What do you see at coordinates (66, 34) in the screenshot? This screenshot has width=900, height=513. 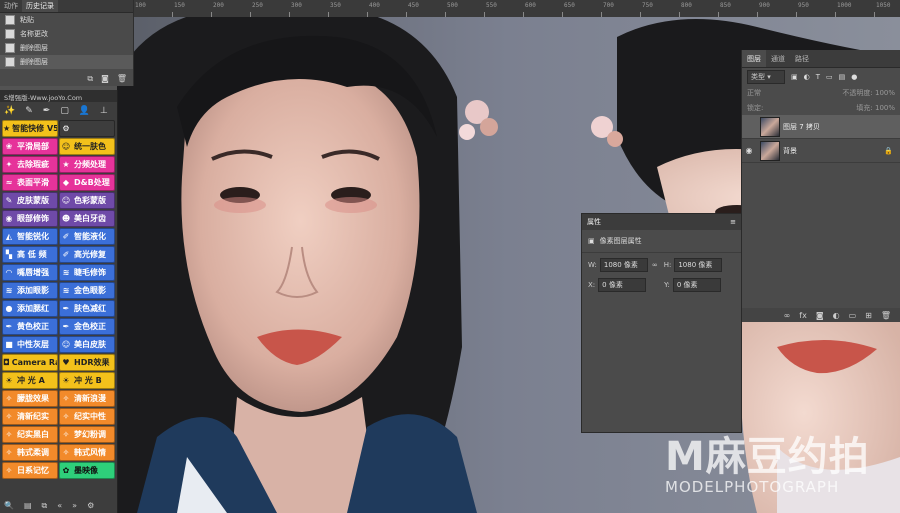 I see `history-item: 名称更改` at bounding box center [66, 34].